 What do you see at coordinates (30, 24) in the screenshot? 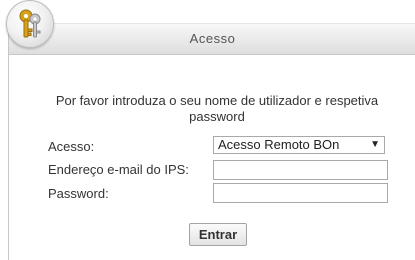
I see `keys-icon` at bounding box center [30, 24].